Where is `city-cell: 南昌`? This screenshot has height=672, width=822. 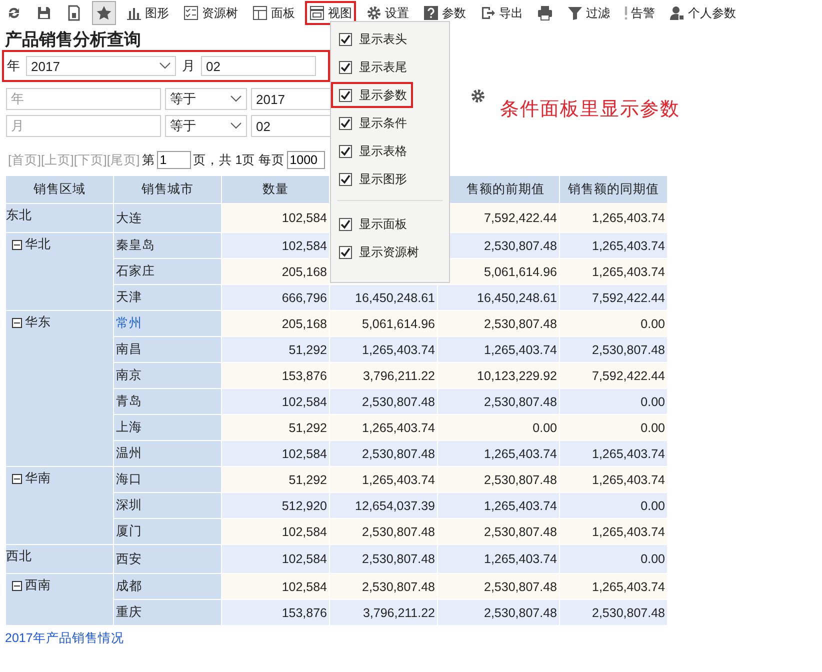
city-cell: 南昌 is located at coordinates (168, 349).